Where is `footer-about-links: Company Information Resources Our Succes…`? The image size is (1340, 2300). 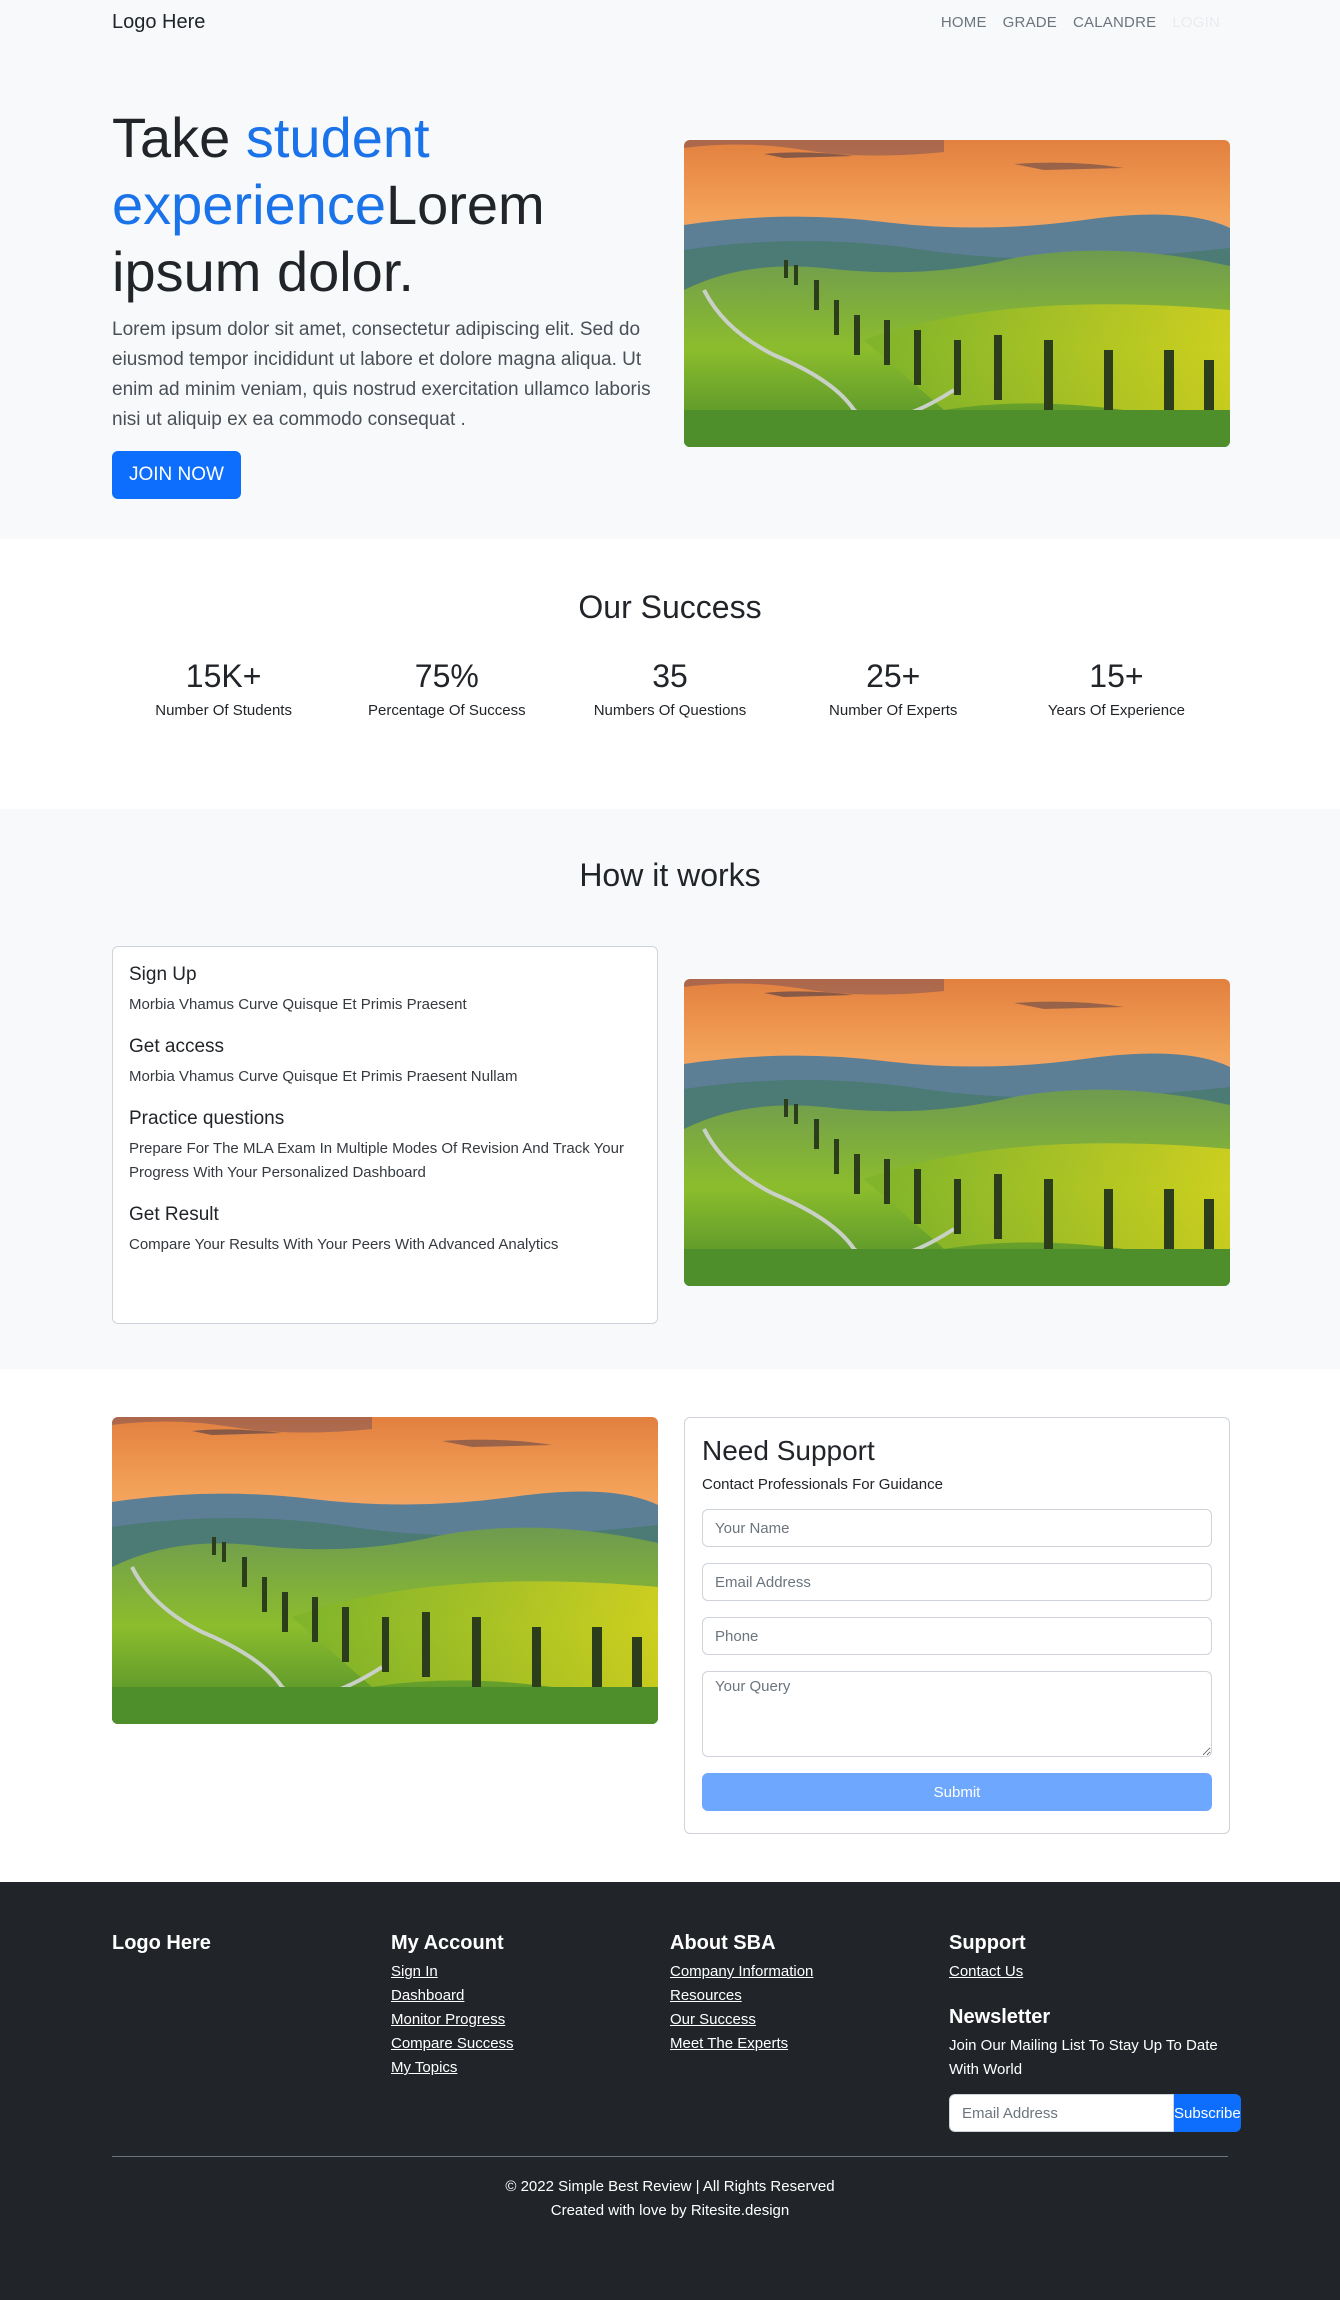 footer-about-links: Company Information Resources Our Succes… is located at coordinates (809, 2008).